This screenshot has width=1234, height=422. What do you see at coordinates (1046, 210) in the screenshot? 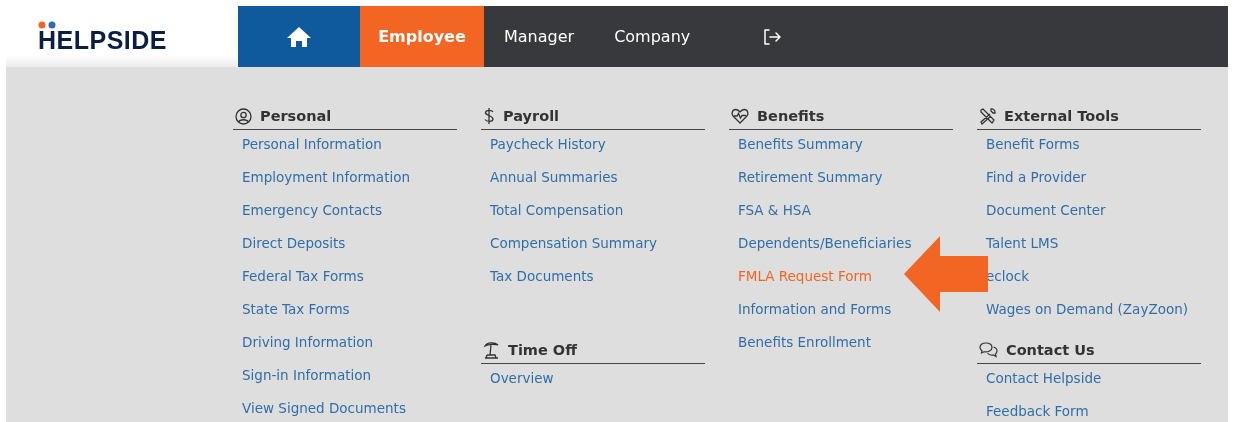
I see `menu-link: Document Center` at bounding box center [1046, 210].